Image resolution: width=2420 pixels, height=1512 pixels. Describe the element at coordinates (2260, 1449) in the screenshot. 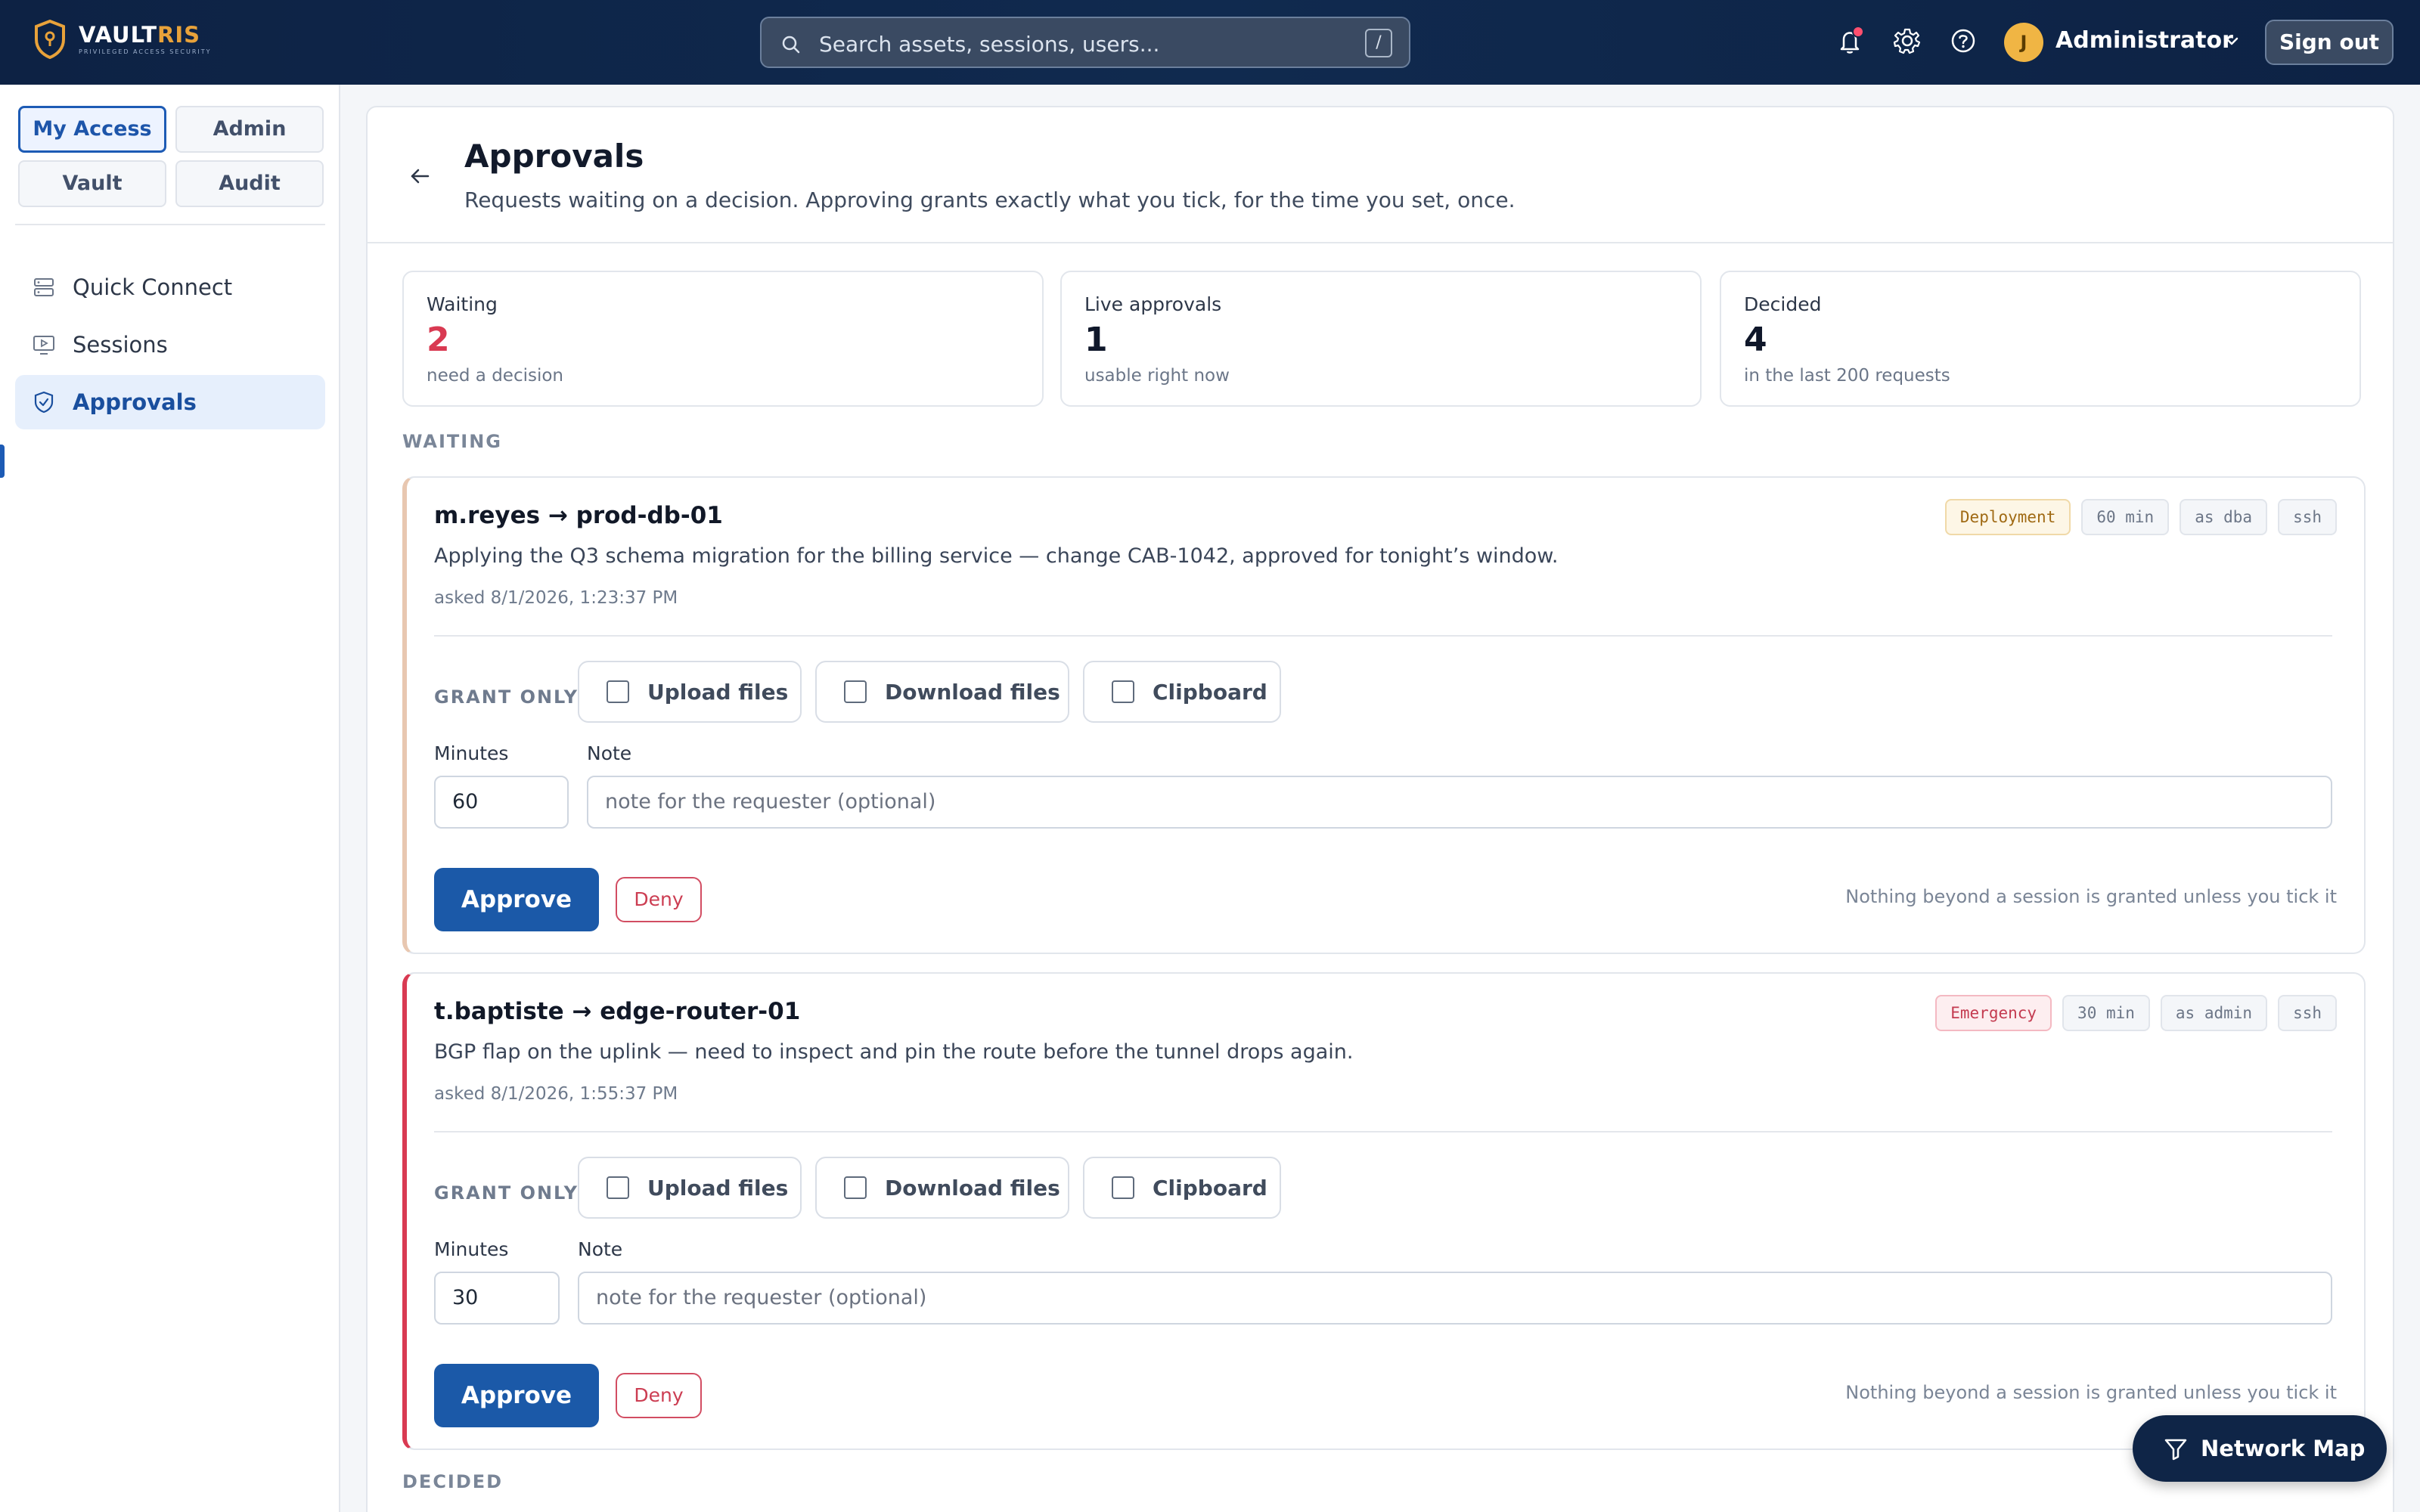

I see `network-map-button: Network Map` at that location.